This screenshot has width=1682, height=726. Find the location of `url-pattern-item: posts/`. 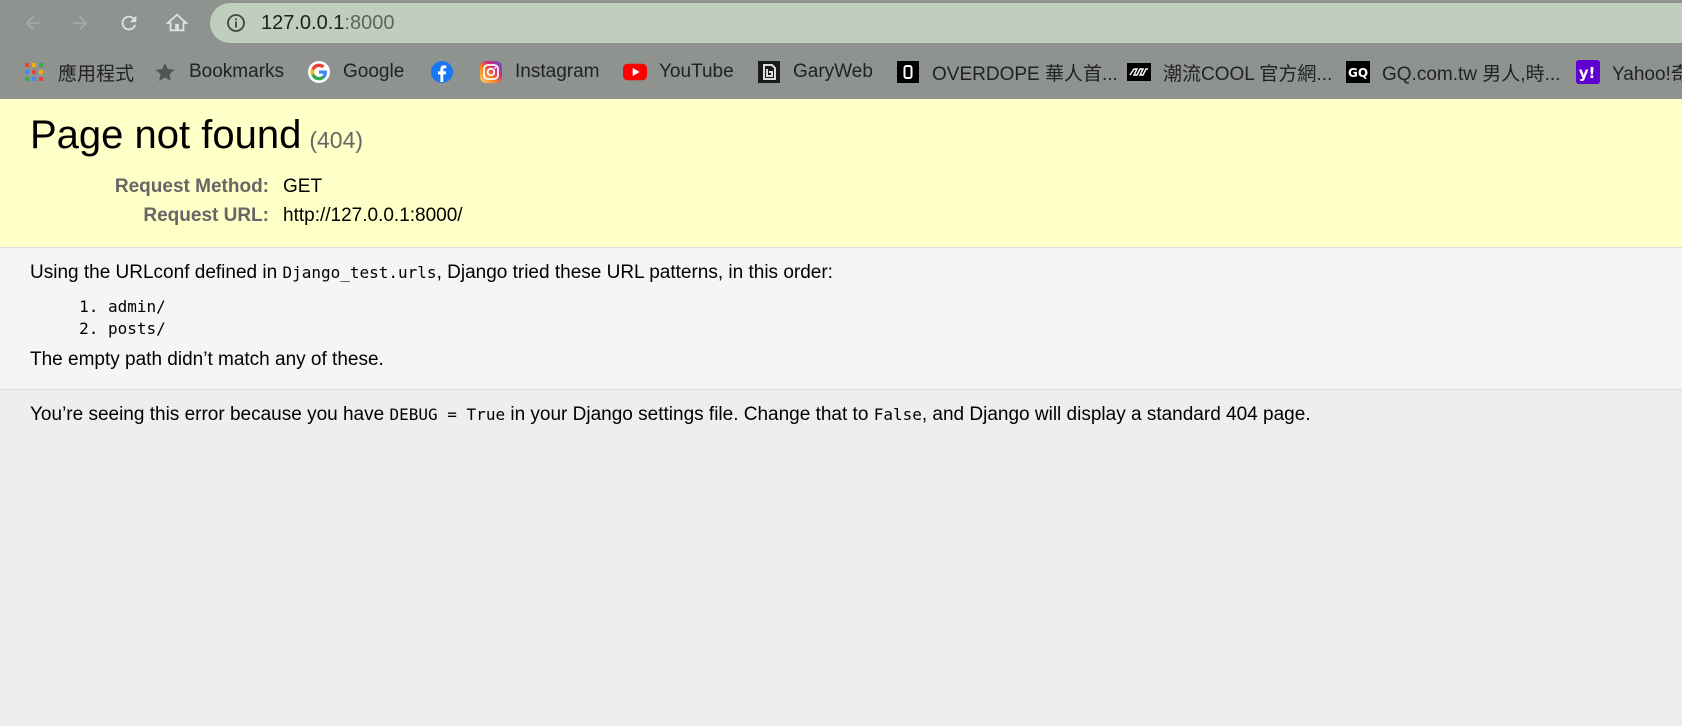

url-pattern-item: posts/ is located at coordinates (137, 329).